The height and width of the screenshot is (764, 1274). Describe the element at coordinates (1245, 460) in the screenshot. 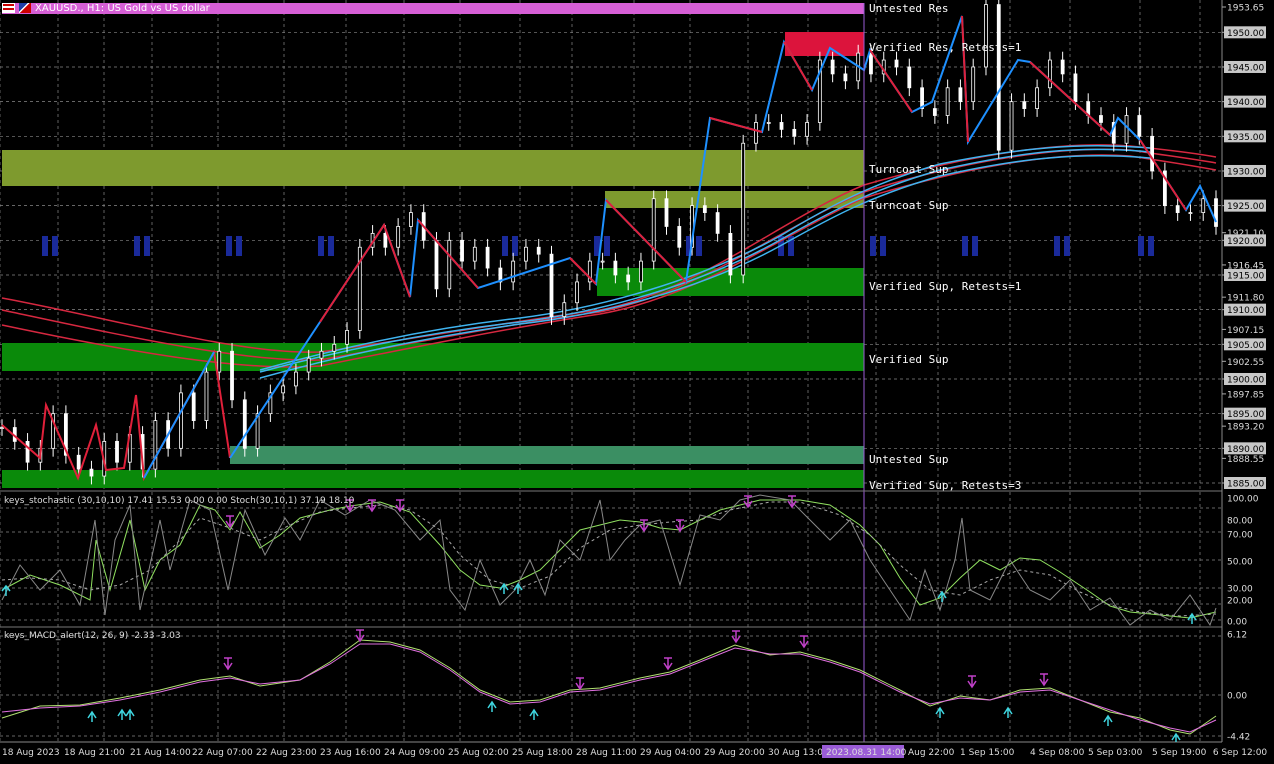

I see `price-axis-label: 1888.55` at that location.